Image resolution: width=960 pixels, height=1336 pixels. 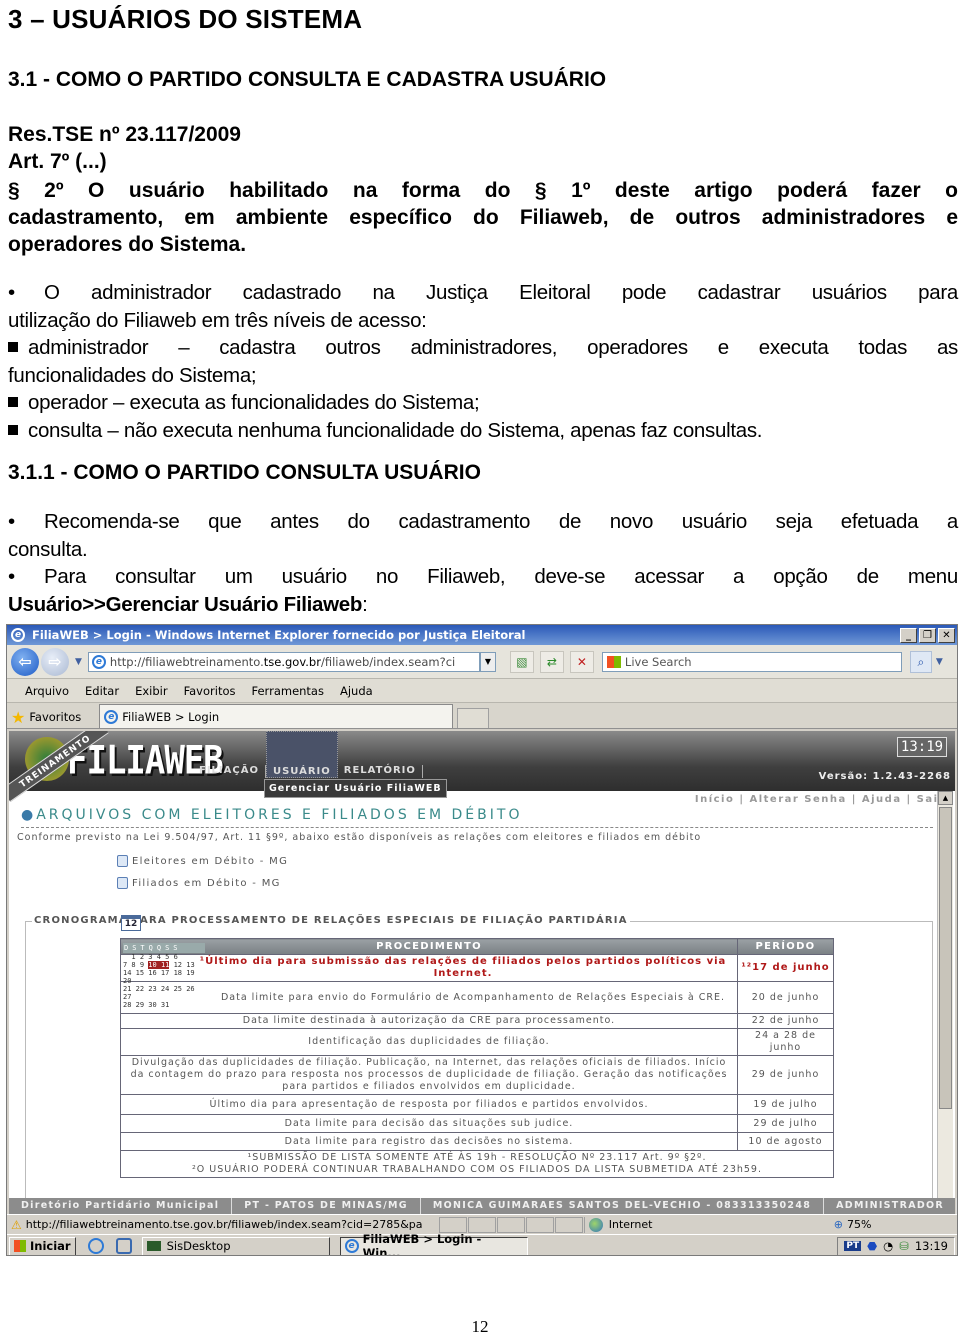 I want to click on browser-tab: e FiliaWEB > Login, so click(x=276, y=716).